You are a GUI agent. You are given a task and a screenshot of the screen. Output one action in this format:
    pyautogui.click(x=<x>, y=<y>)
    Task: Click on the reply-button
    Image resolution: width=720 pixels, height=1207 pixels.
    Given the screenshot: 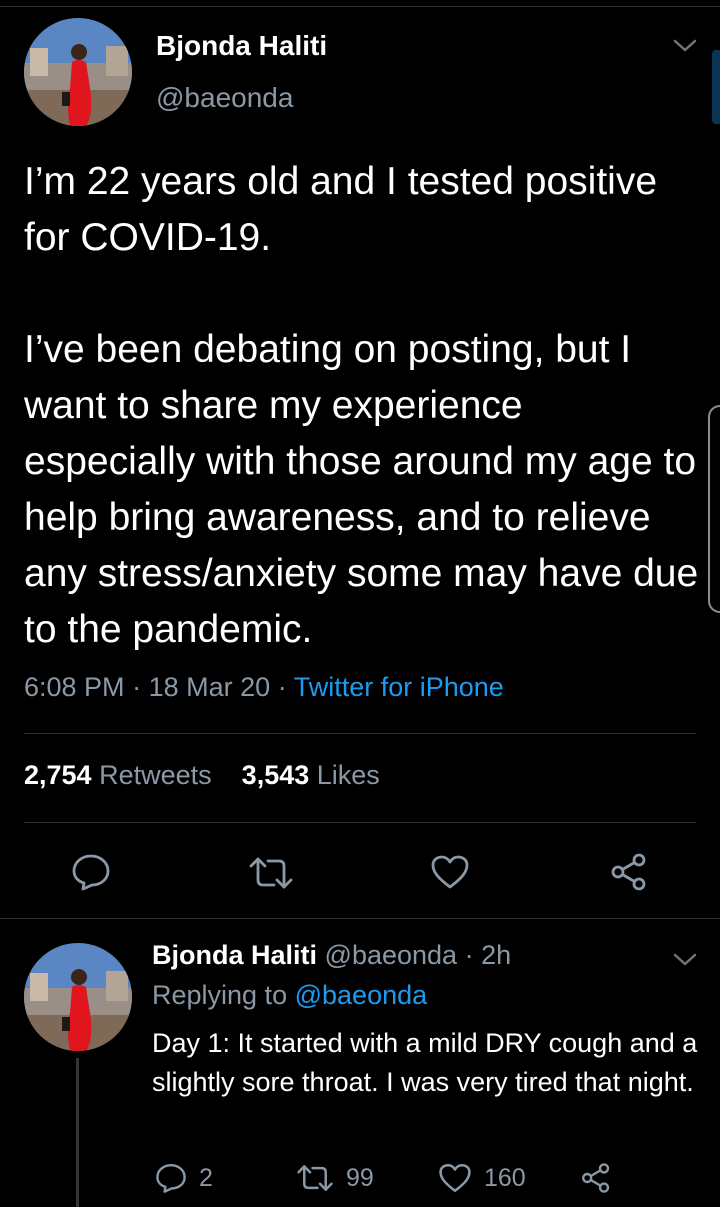 What is the action you would take?
    pyautogui.click(x=91, y=872)
    